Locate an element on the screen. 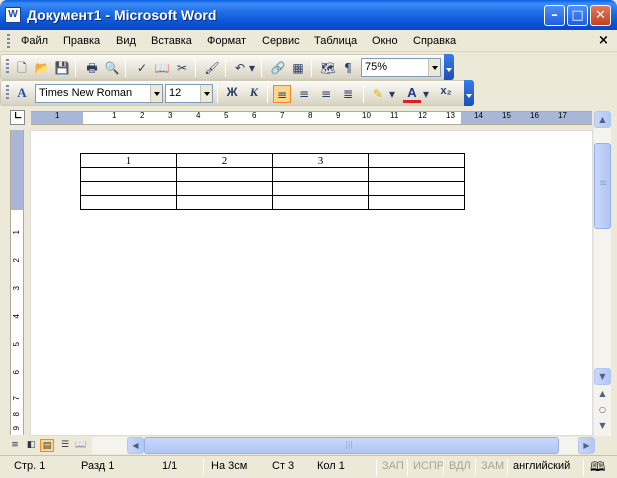  vertical-ruler: 1 2 3 4 5 6 7 8 9 is located at coordinates (17, 282).